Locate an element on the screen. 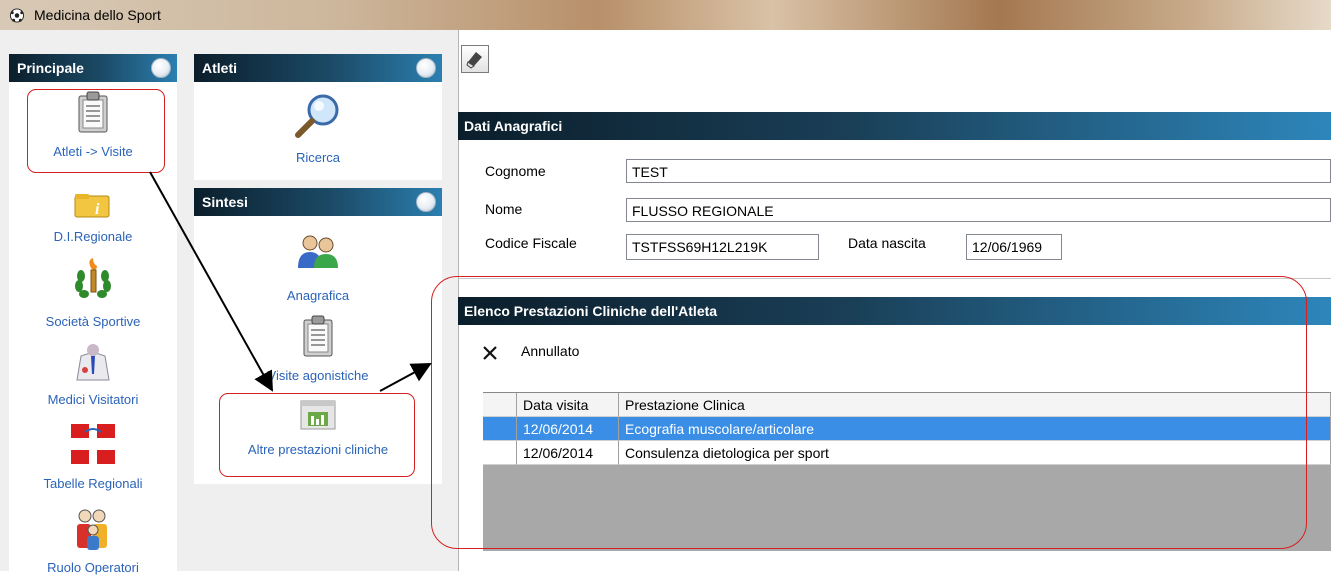  nome-field: FLUSSO REGIONALE is located at coordinates (978, 210).